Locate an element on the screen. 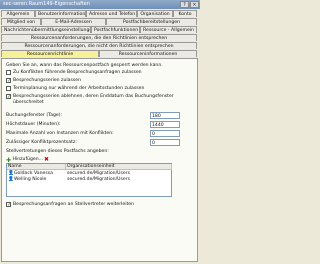 This screenshot has height=264, width=320. red-x-icon: ✖ is located at coordinates (46, 159).